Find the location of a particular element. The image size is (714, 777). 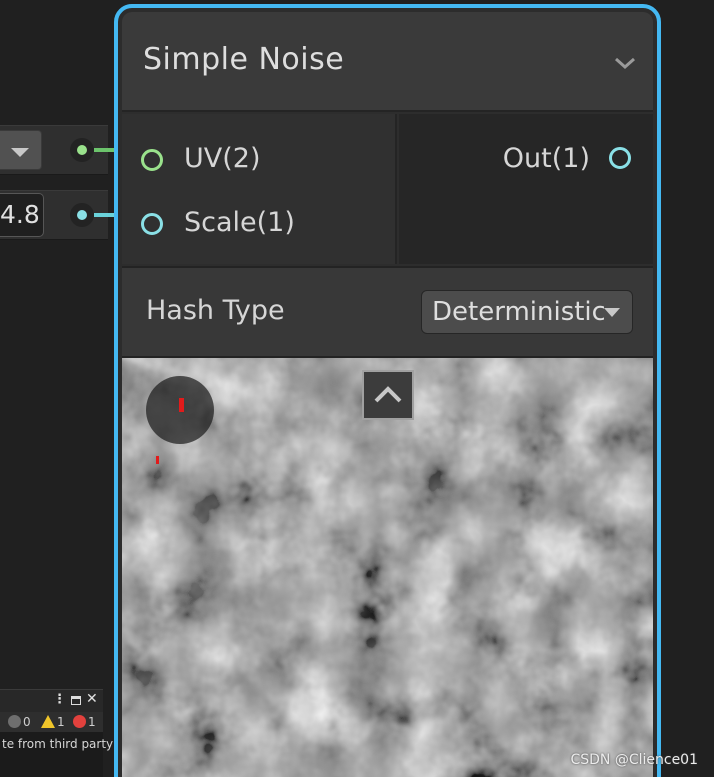

input-port-scale: Scale(1) is located at coordinates (258, 224).